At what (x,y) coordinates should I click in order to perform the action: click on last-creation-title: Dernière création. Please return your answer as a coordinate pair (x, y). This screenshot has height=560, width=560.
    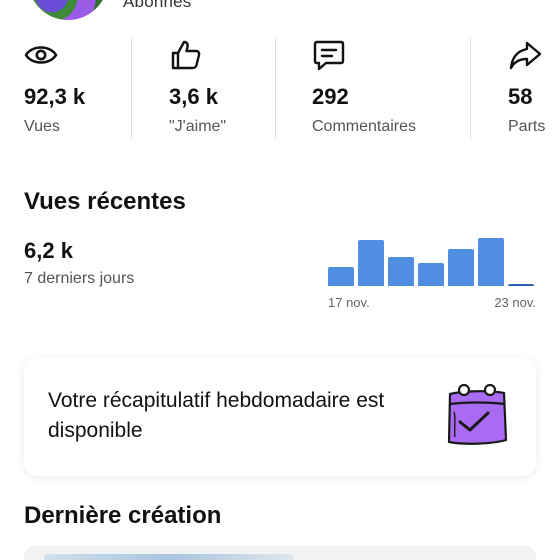
    Looking at the image, I should click on (123, 515).